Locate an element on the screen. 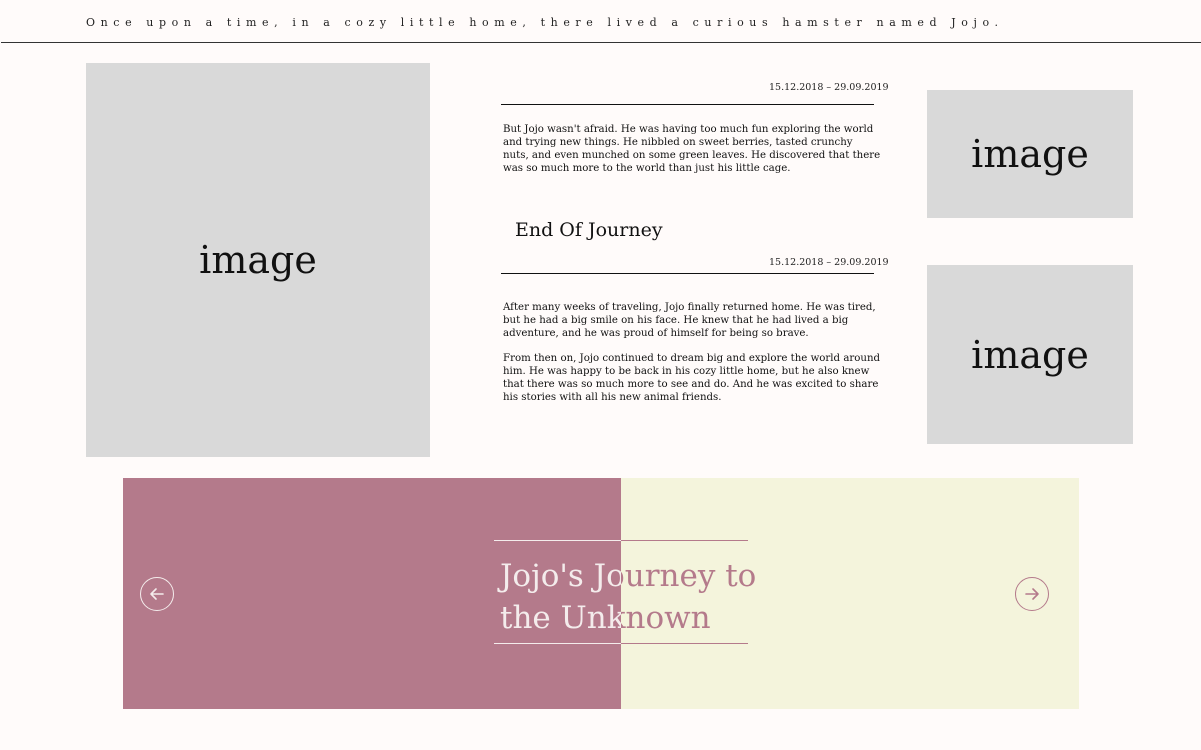  arrow-right-icon is located at coordinates (1032, 594).